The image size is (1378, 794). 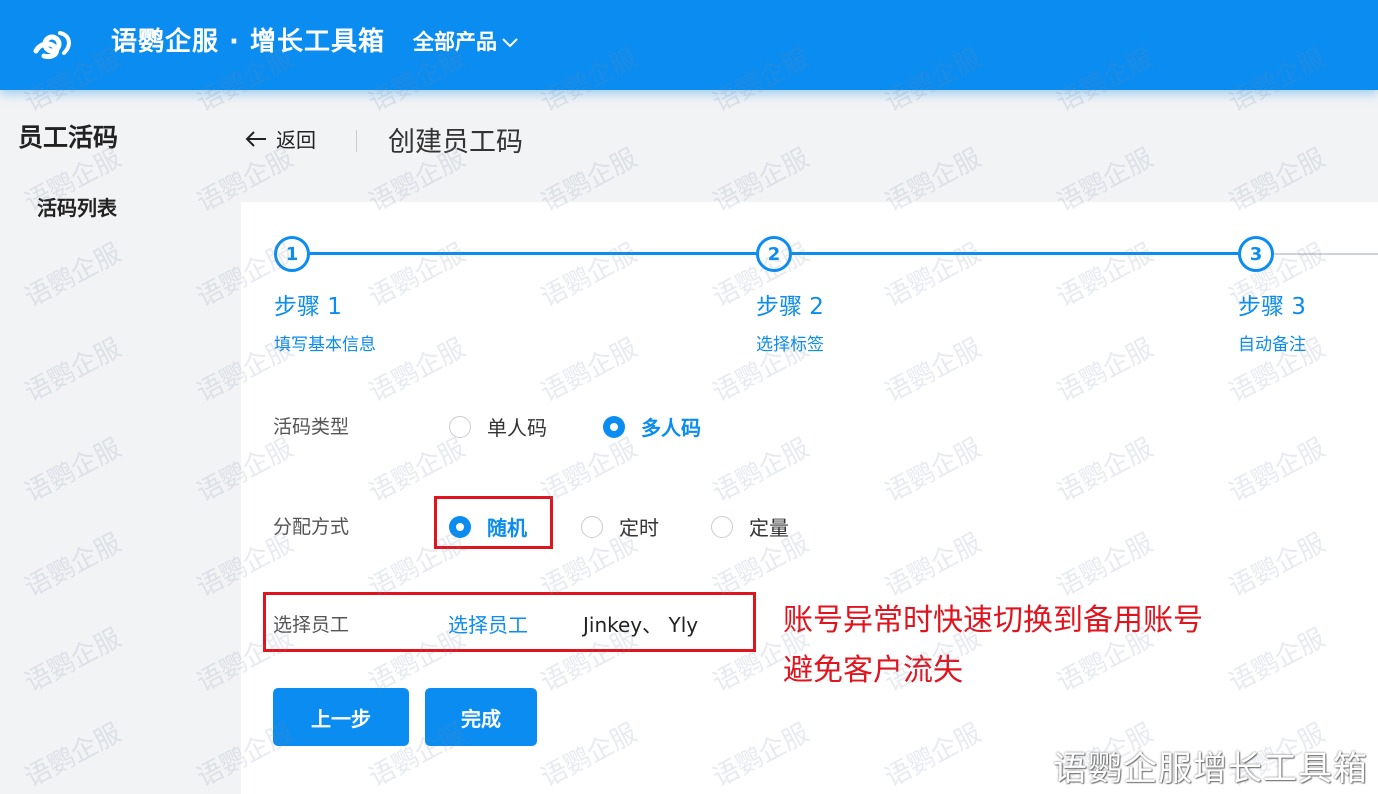 I want to click on radio-scheduled: 定时, so click(x=620, y=526).